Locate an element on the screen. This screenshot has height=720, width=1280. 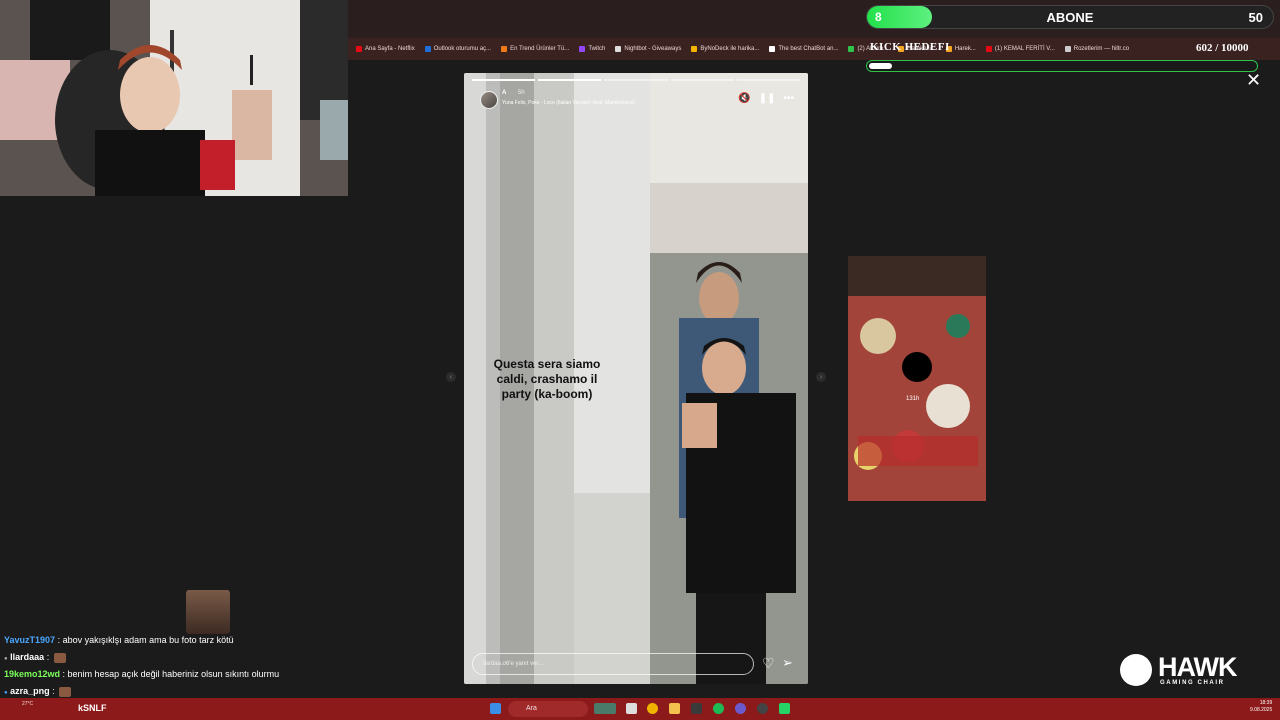
webcam-feed is located at coordinates (174, 98).